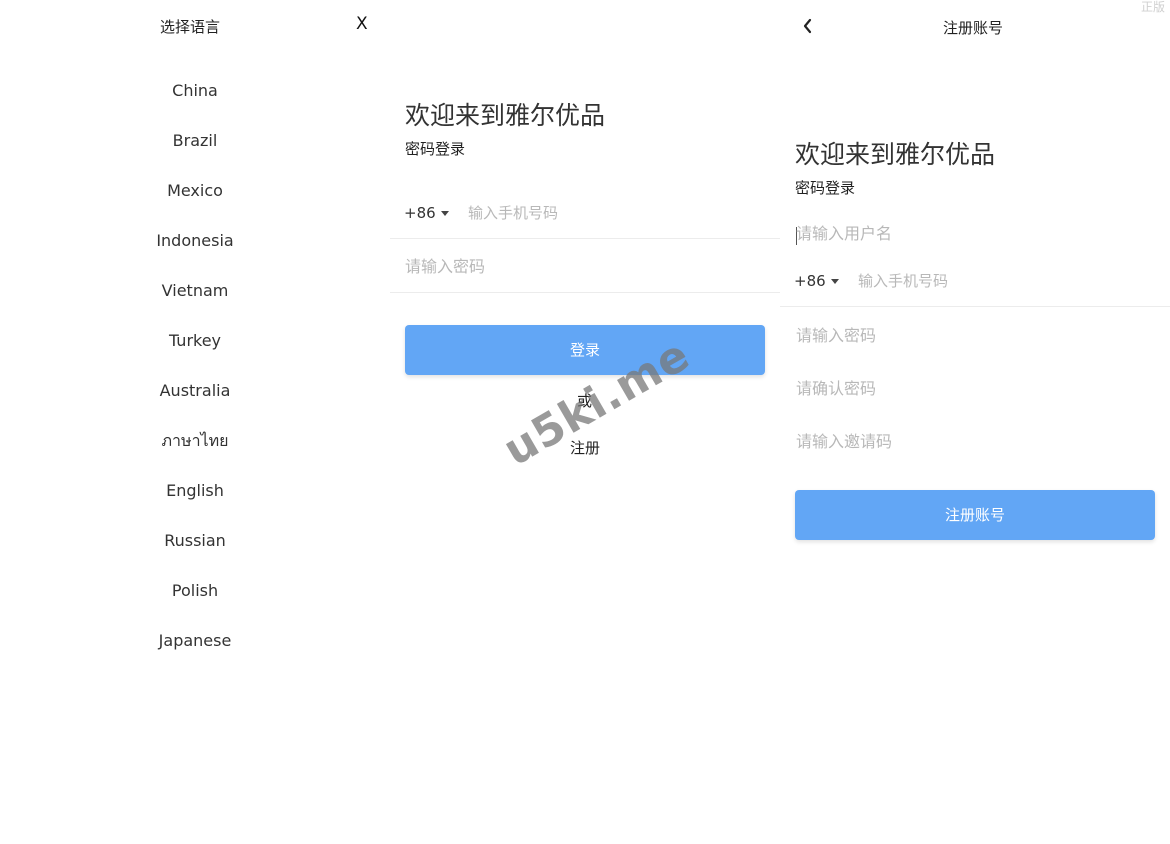 Image resolution: width=1170 pixels, height=844 pixels. What do you see at coordinates (195, 591) in the screenshot?
I see `language-item-polish: Polish` at bounding box center [195, 591].